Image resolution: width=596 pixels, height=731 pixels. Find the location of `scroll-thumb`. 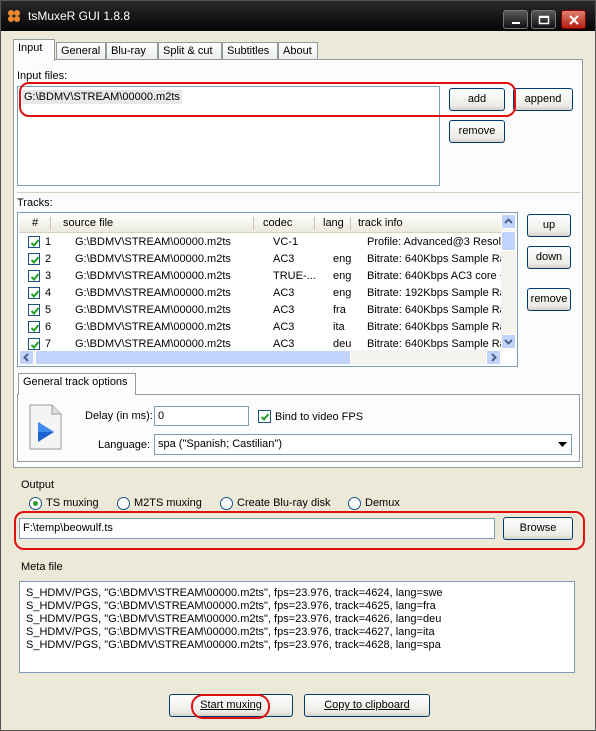

scroll-thumb is located at coordinates (508, 241).